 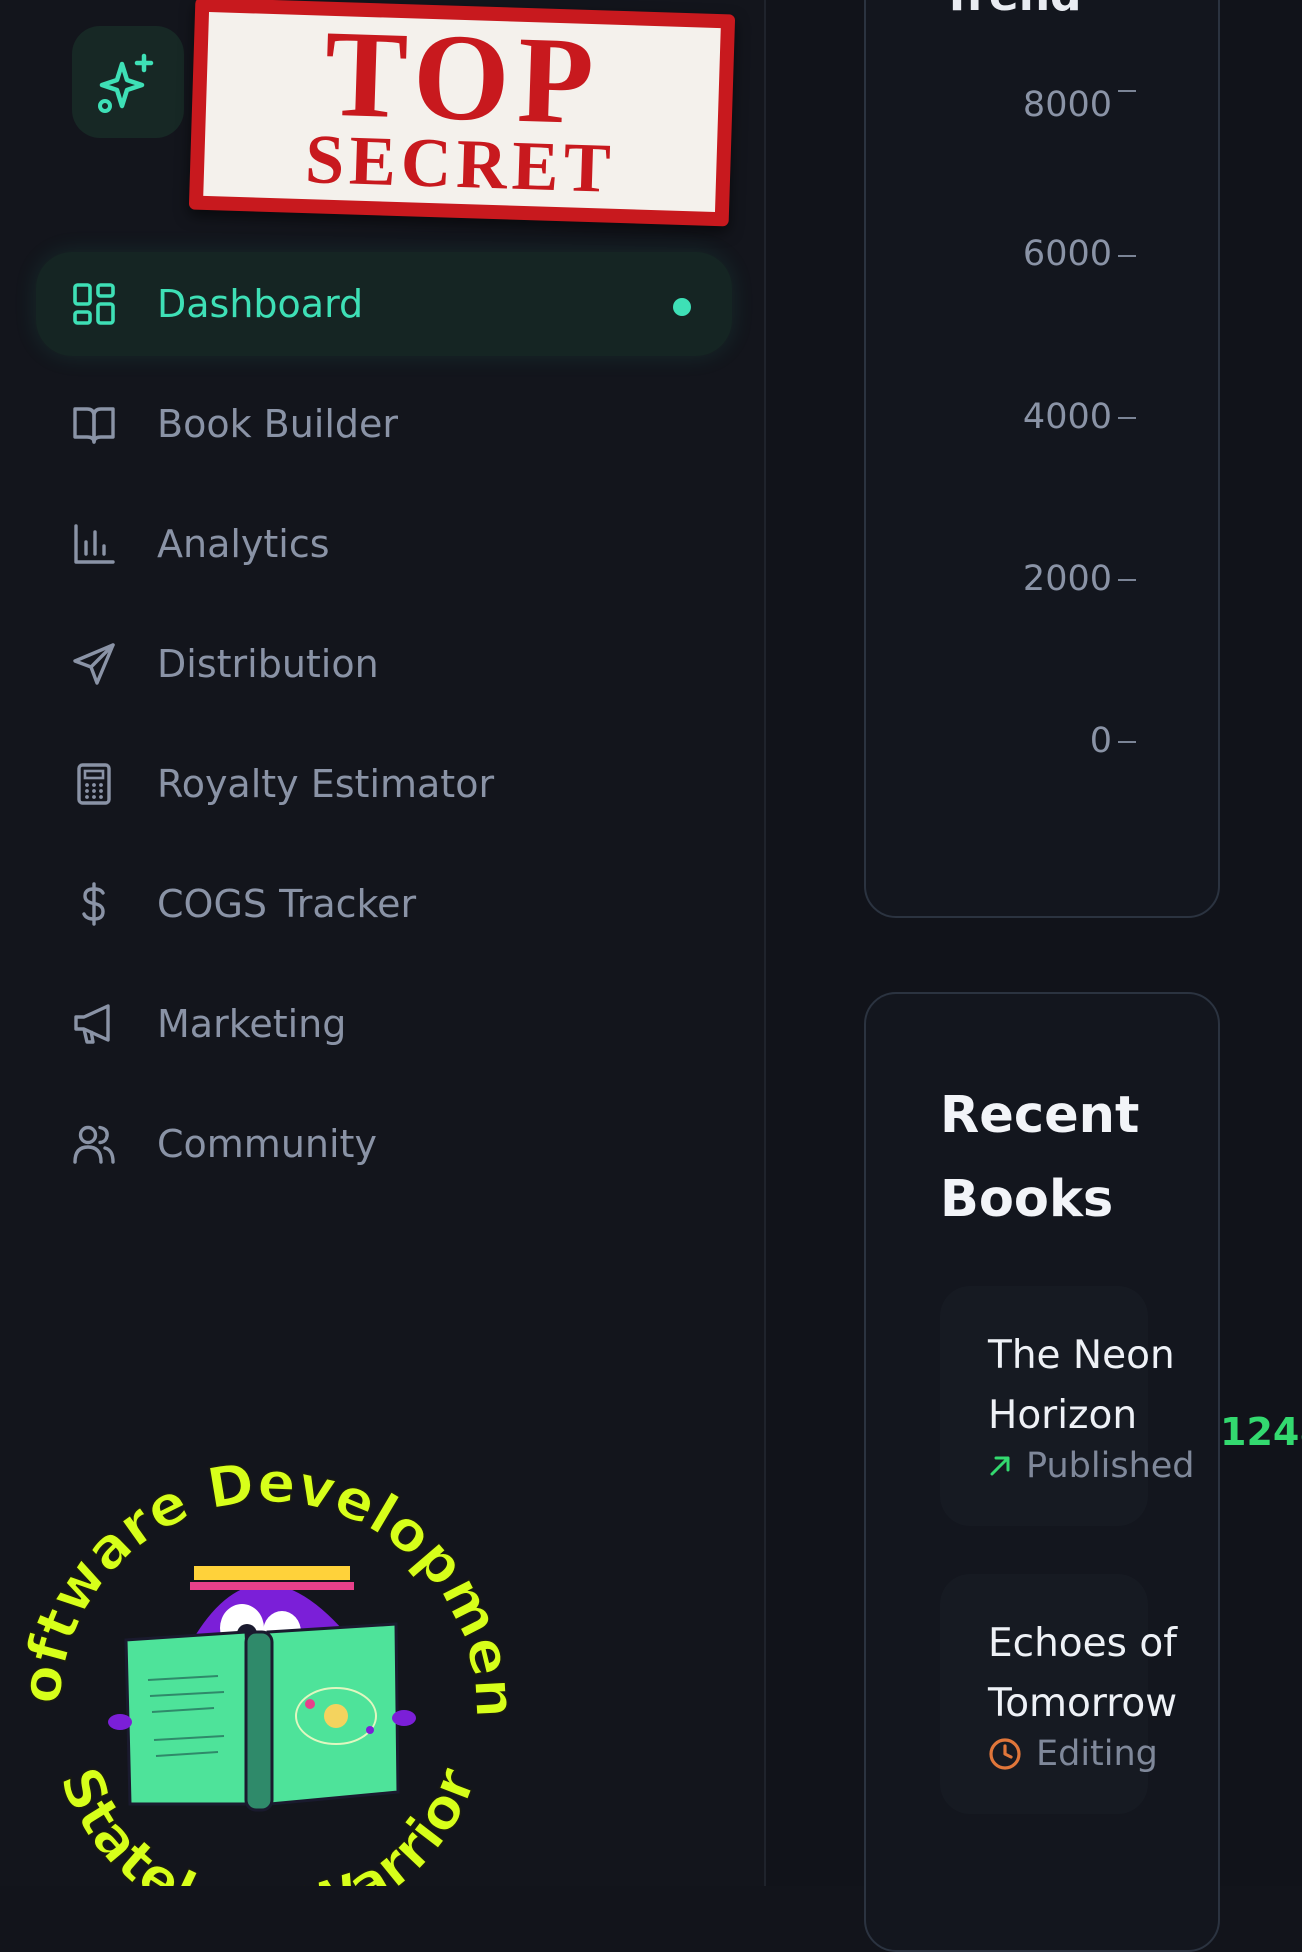 I want to click on book-item-echoes-of-tomorrow: Echoes of Tomorrow Editing, so click(x=1058, y=1694).